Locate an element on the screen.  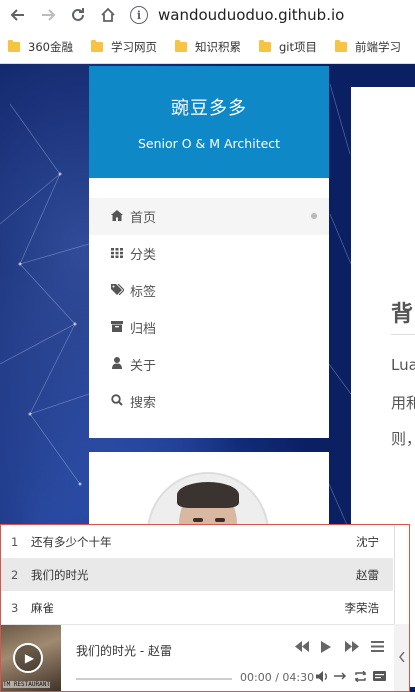
forward-arrow-icon is located at coordinates (48, 15).